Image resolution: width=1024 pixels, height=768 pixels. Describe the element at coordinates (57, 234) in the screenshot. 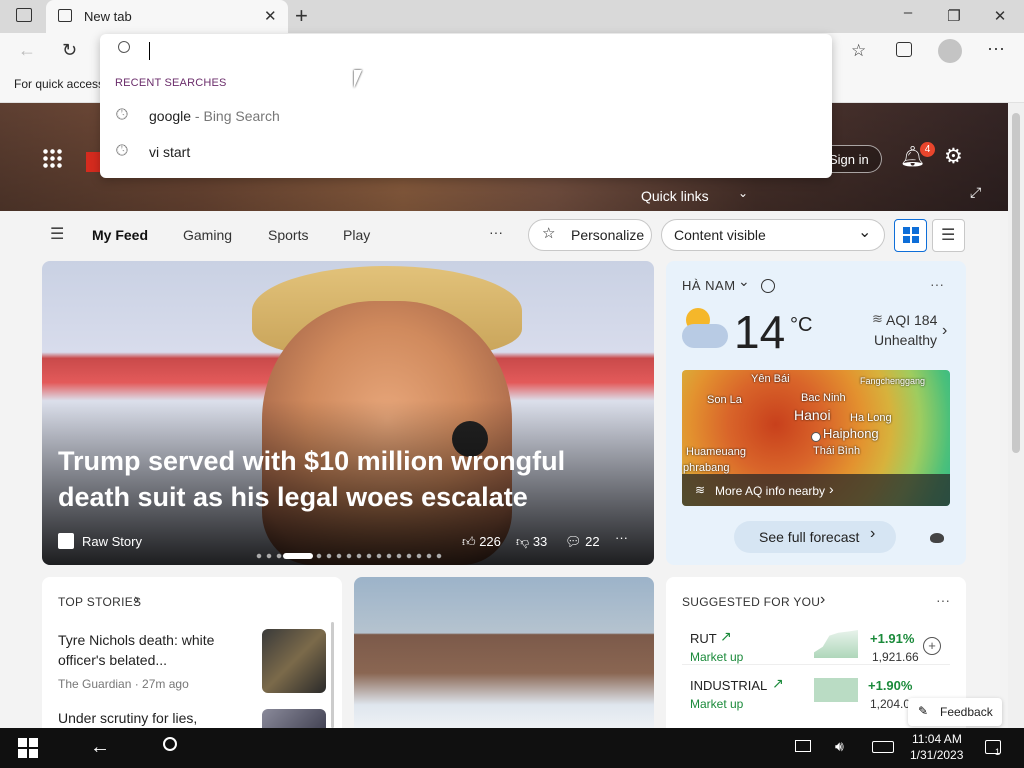

I see `hamburger-menu-icon: ☰` at that location.